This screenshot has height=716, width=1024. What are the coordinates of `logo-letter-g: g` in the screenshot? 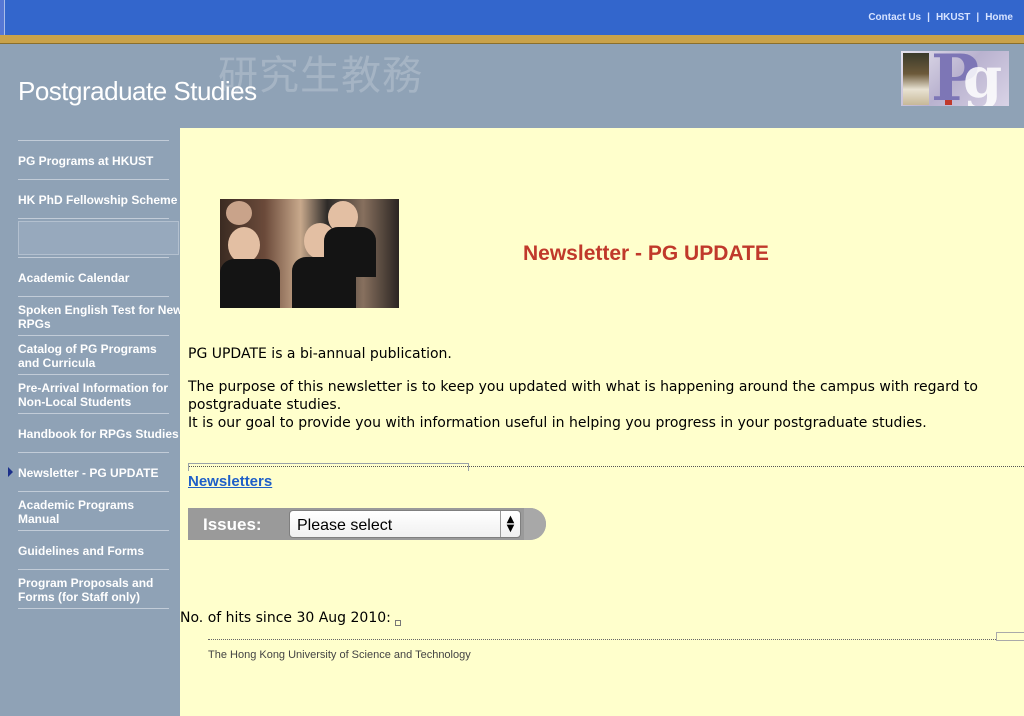 It's located at (983, 78).